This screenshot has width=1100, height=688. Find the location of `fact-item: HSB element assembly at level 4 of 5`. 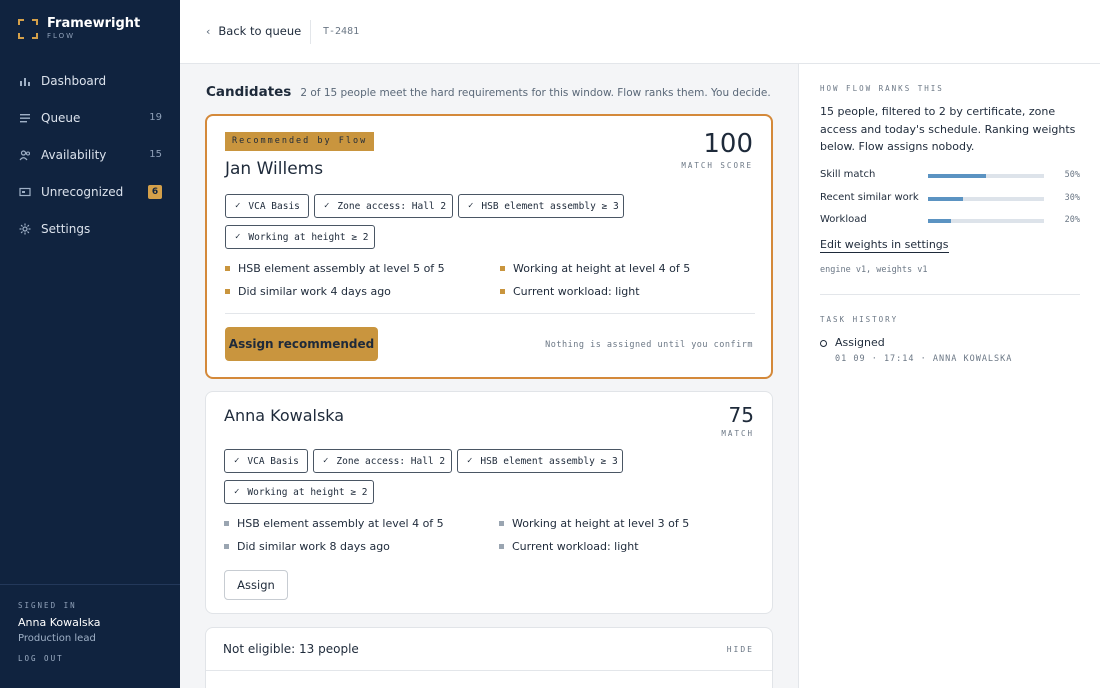

fact-item: HSB element assembly at level 4 of 5 is located at coordinates (334, 523).